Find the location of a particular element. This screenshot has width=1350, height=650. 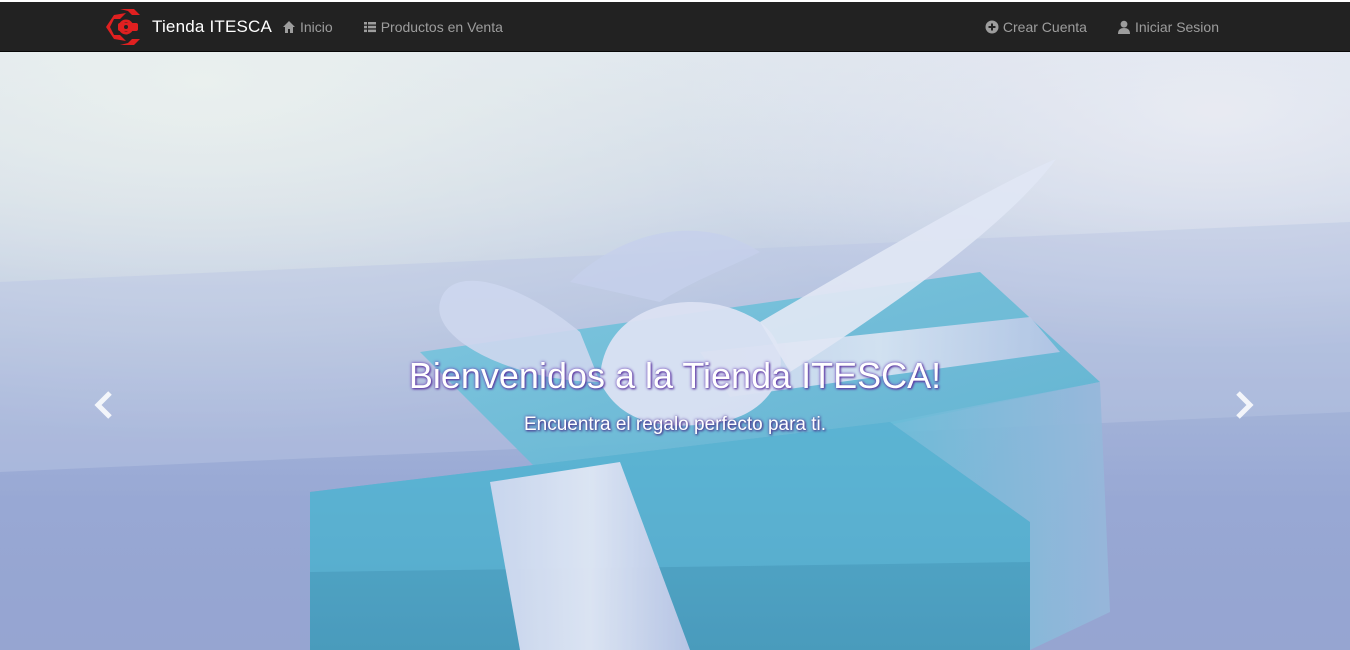

nav-link-iniciar-sesion: Iniciar Sesion is located at coordinates (1168, 27).